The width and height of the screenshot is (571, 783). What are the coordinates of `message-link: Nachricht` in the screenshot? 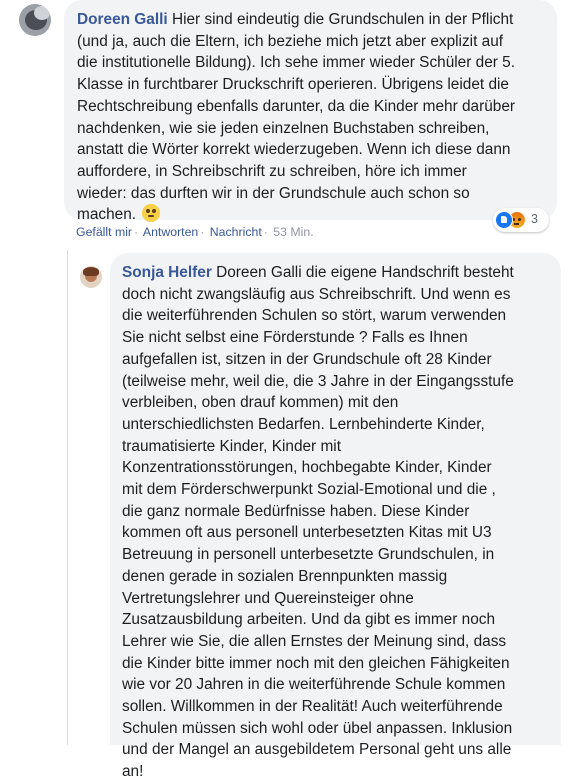 It's located at (236, 232).